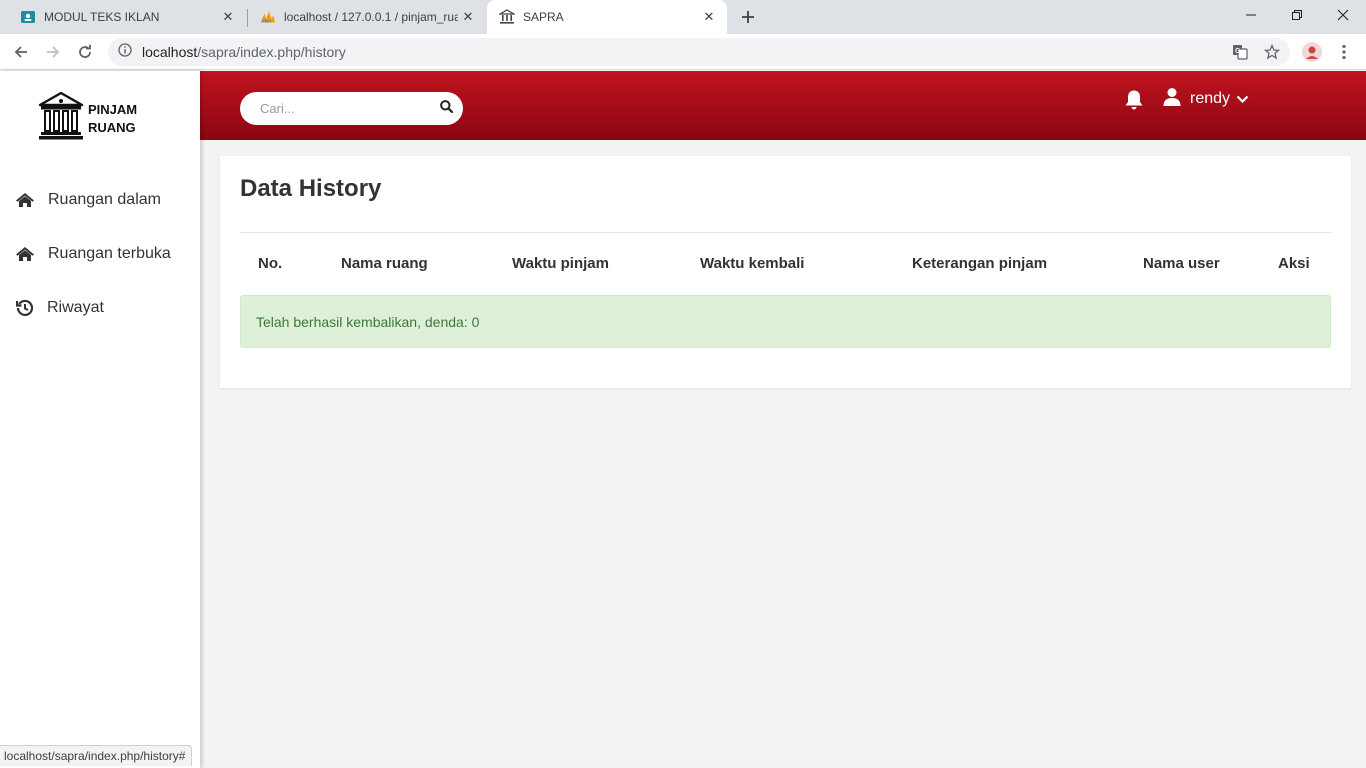  I want to click on top-navbar: rendy, so click(783, 105).